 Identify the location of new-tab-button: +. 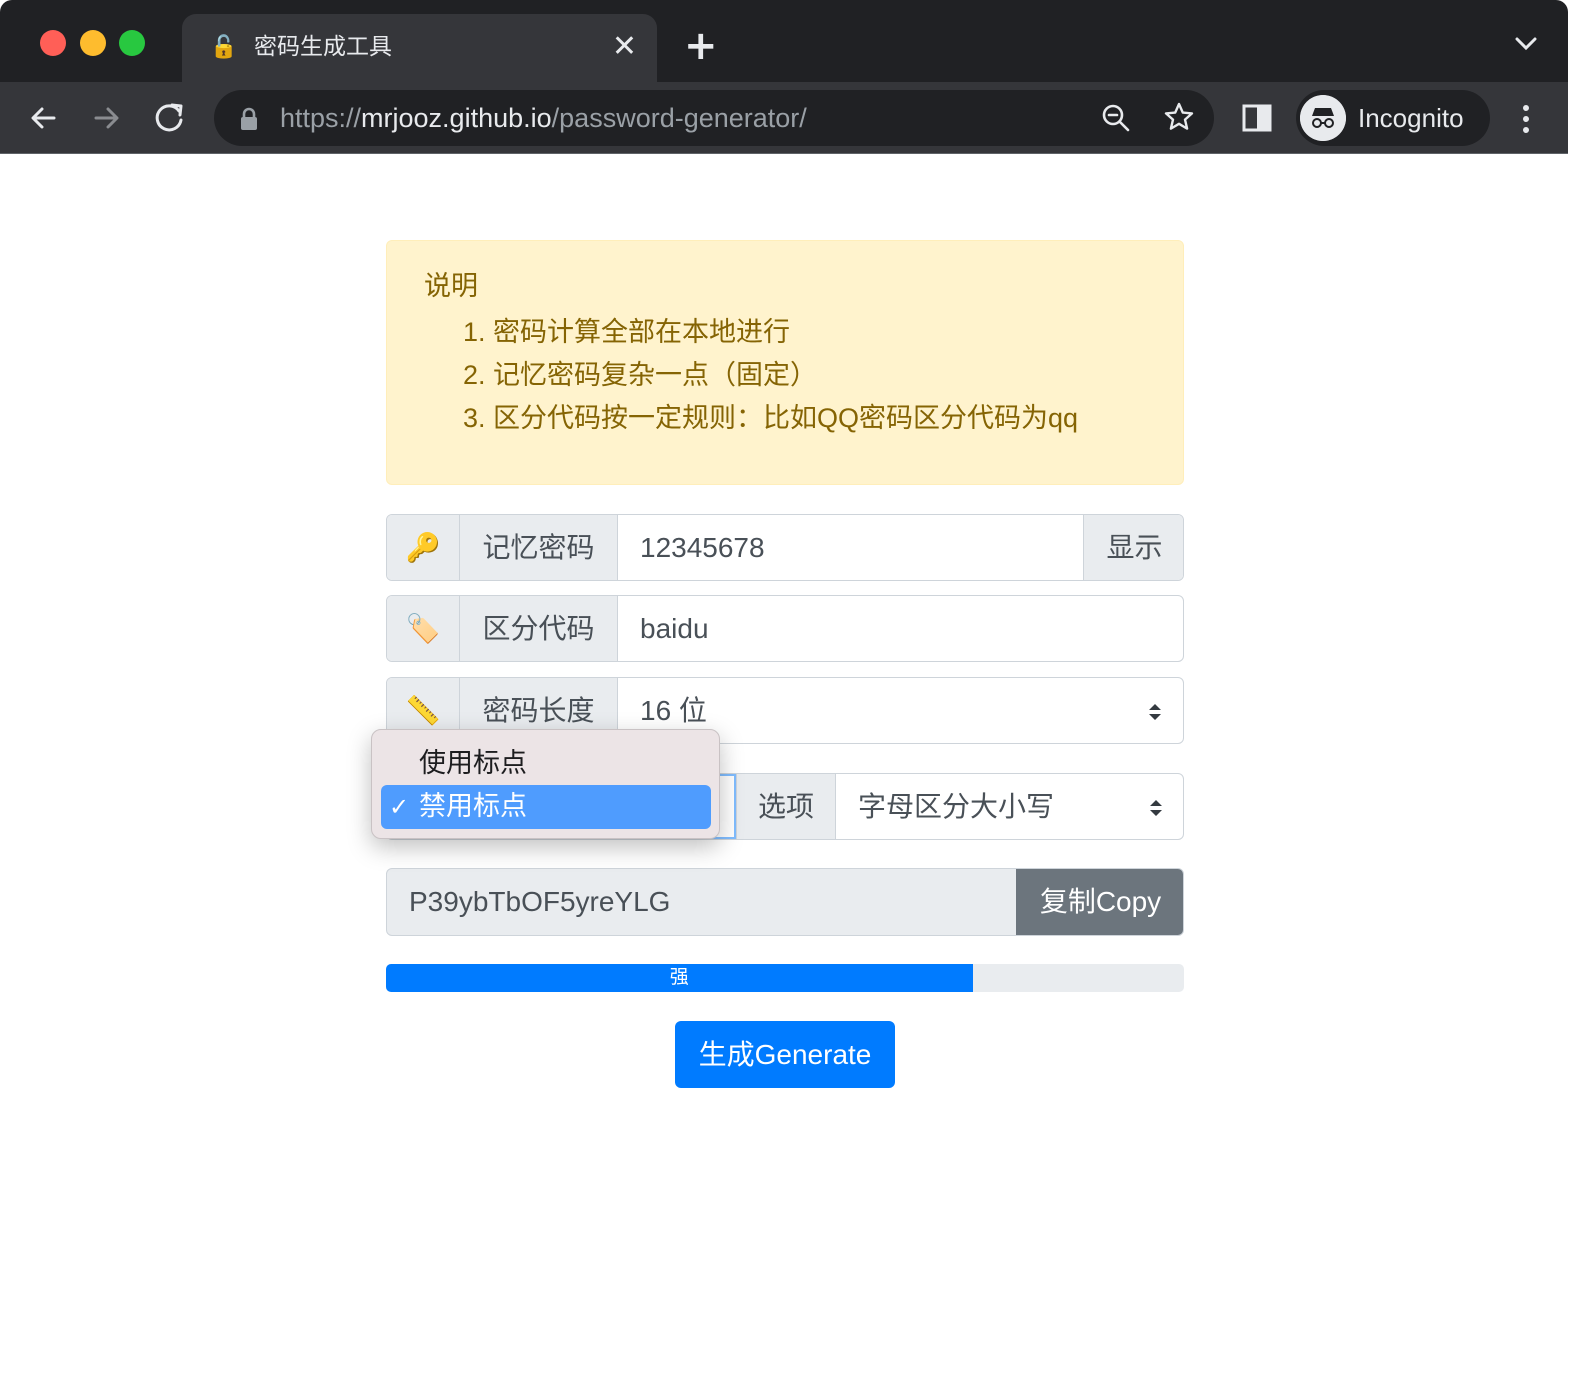
(701, 46).